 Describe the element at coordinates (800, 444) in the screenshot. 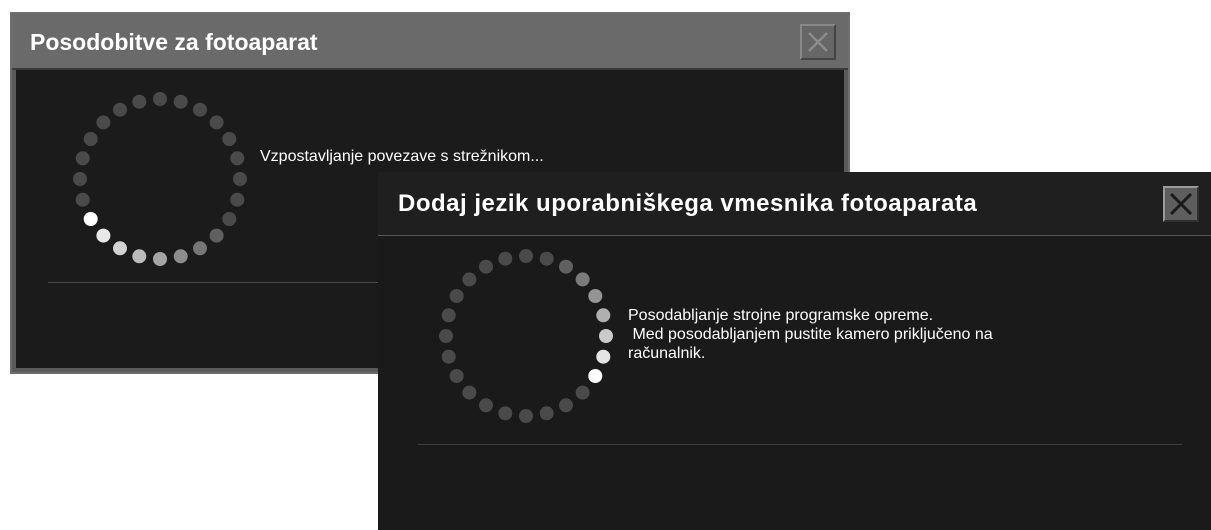

I see `divider` at that location.